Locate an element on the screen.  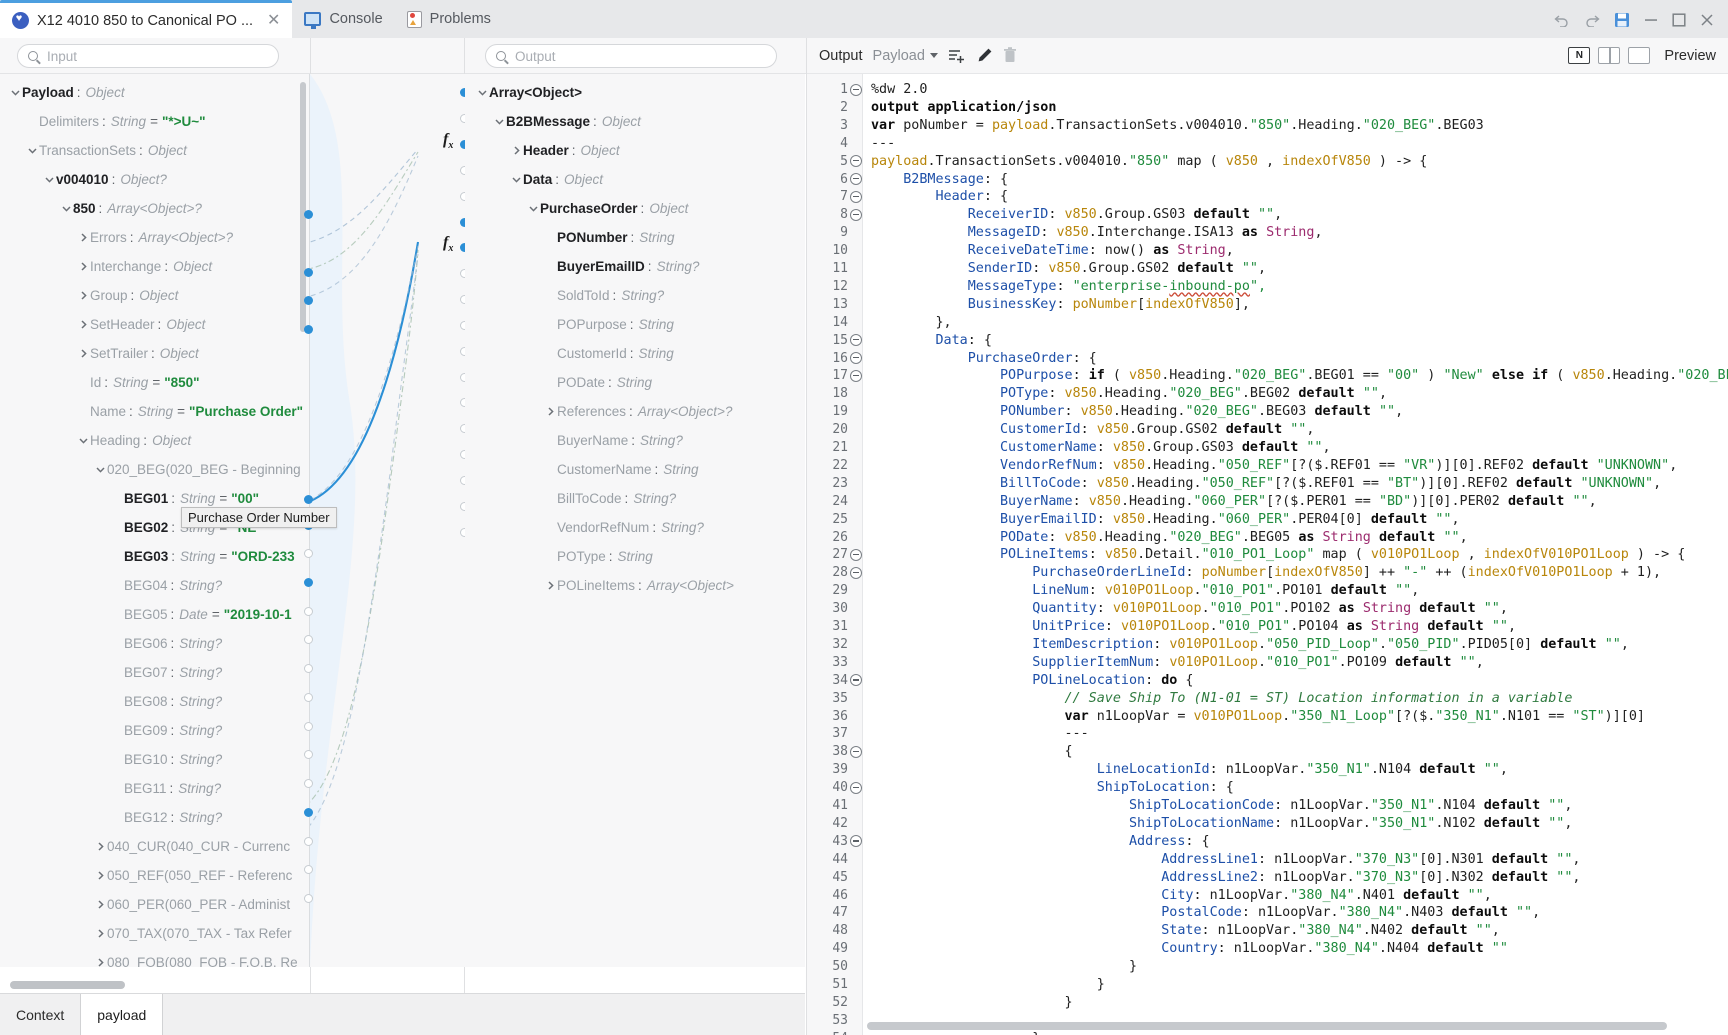
code-line: output application/json is located at coordinates (963, 108).